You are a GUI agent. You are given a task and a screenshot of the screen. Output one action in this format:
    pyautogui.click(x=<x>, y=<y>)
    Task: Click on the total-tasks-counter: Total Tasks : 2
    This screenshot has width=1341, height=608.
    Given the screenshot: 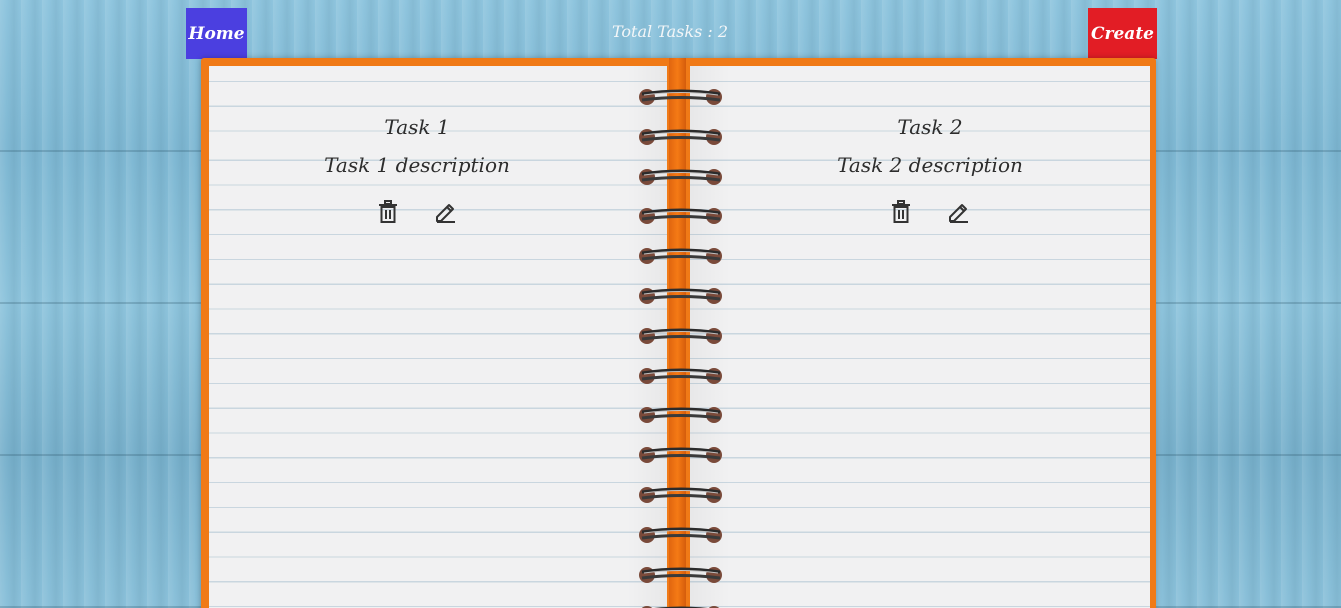 What is the action you would take?
    pyautogui.click(x=670, y=31)
    